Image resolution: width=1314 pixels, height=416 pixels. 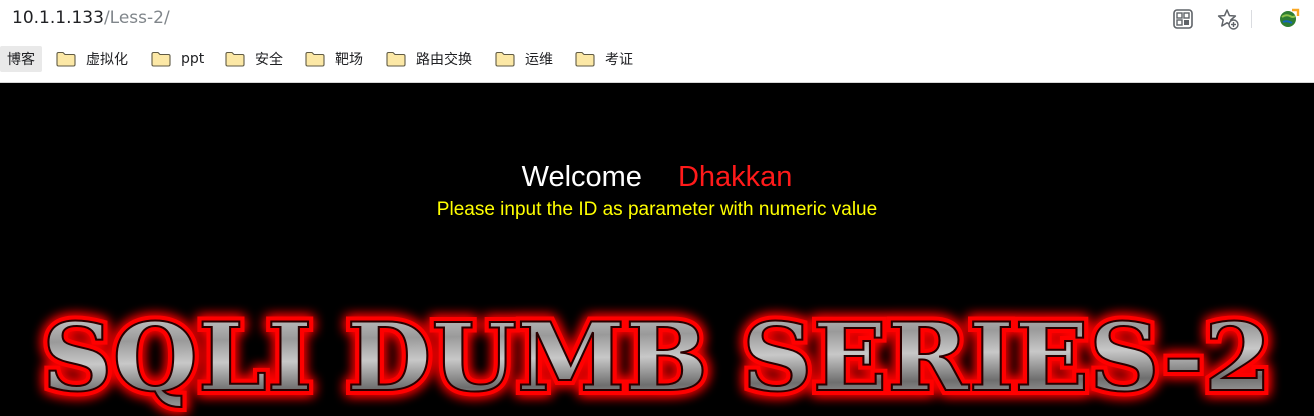 What do you see at coordinates (136, 18) in the screenshot?
I see `url-path: /Less-2/` at bounding box center [136, 18].